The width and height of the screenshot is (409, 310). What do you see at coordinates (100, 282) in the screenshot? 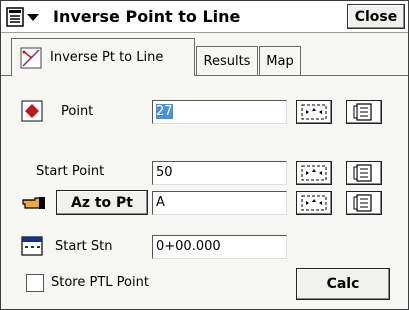
I see `store-ptl-label: Store PTL Point` at bounding box center [100, 282].